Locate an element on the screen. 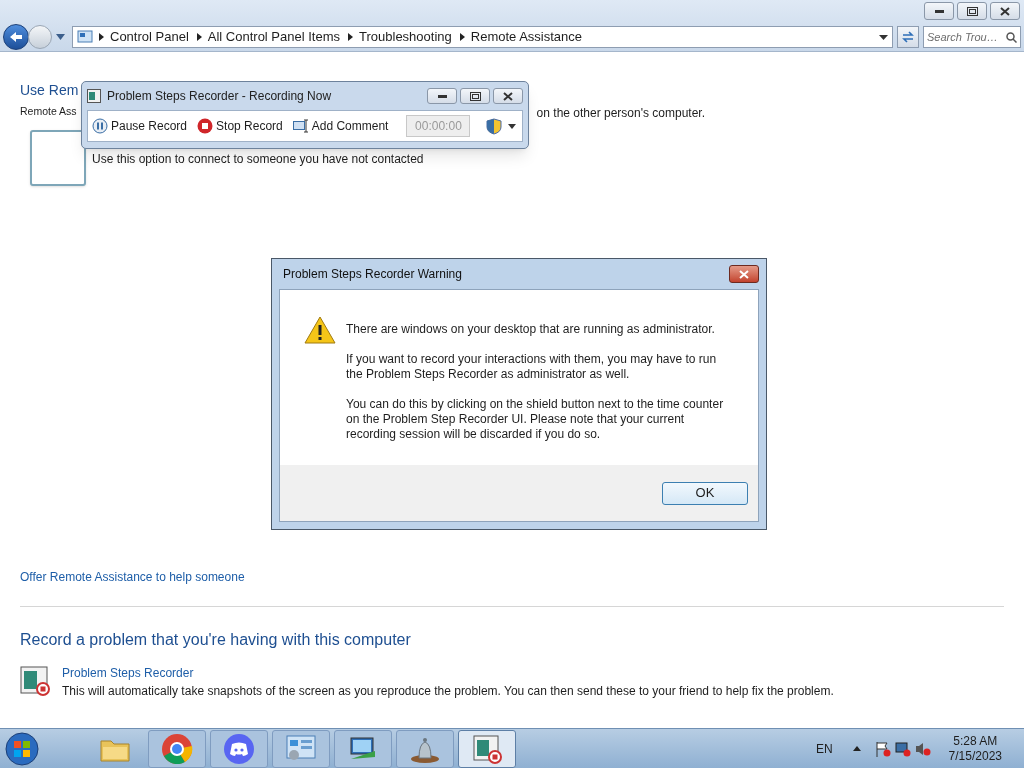 Image resolution: width=1024 pixels, height=768 pixels. refresh-icon is located at coordinates (908, 37).